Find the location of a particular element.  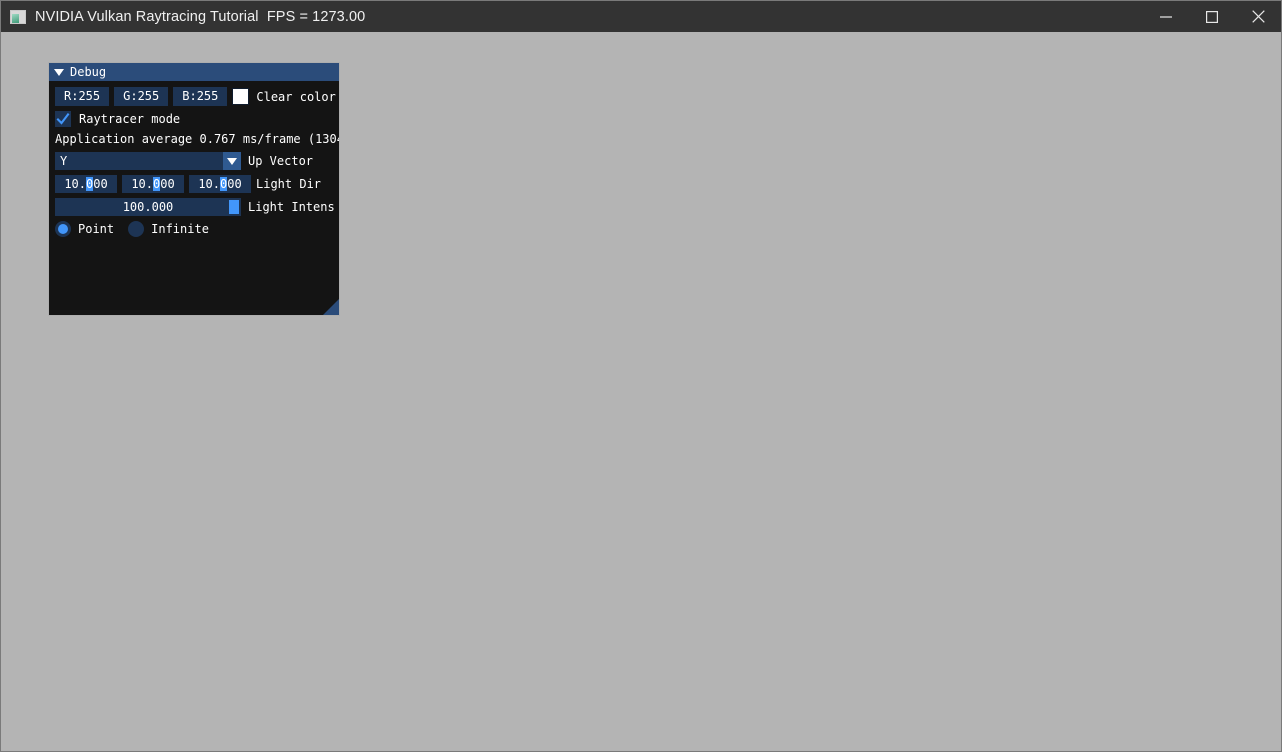

light-intensity-label: Light Intens is located at coordinates (291, 207).